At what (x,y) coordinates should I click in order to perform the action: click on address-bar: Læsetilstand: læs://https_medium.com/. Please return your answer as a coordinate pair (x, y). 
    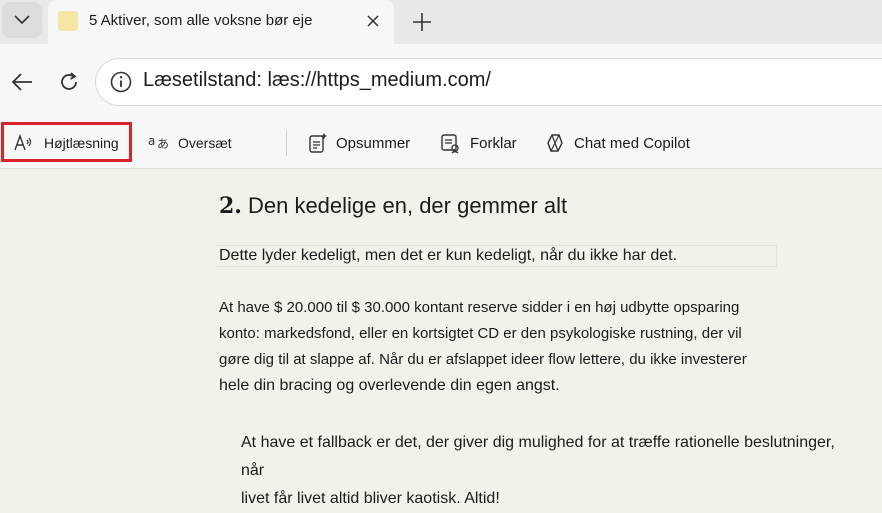
    Looking at the image, I should click on (488, 82).